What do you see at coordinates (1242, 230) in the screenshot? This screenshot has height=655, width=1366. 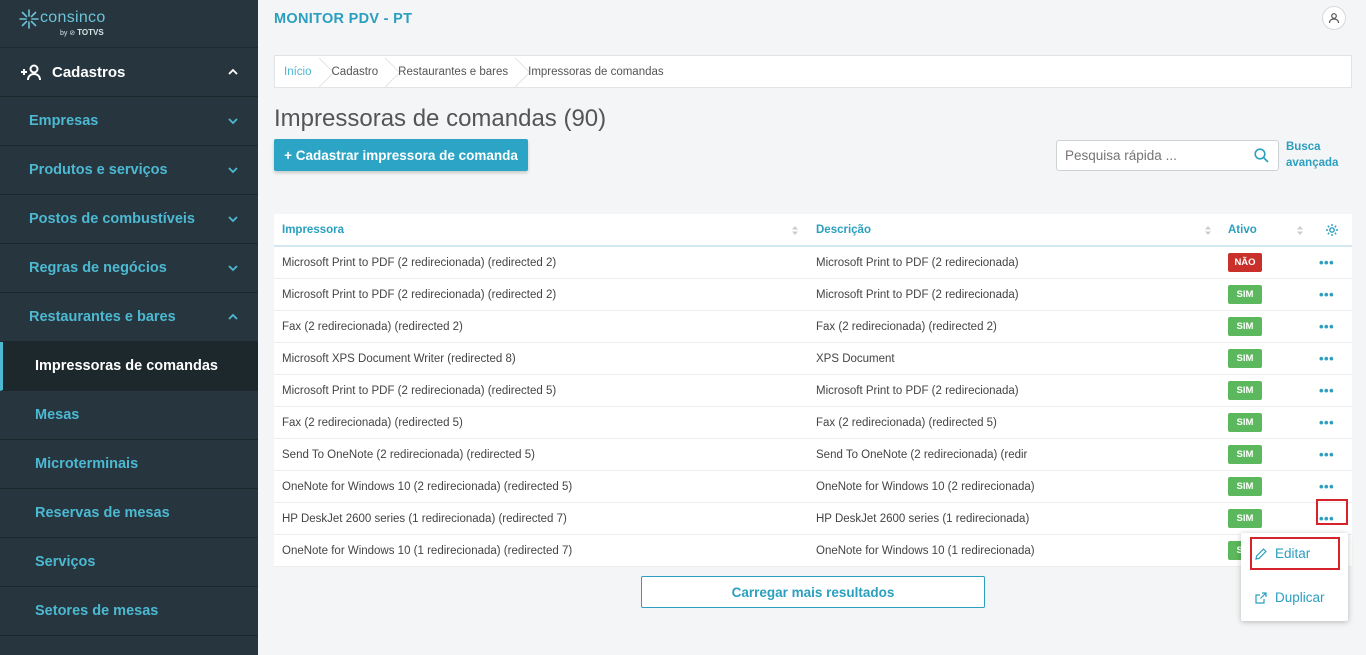 I see `column-header-ativo: Ativo` at bounding box center [1242, 230].